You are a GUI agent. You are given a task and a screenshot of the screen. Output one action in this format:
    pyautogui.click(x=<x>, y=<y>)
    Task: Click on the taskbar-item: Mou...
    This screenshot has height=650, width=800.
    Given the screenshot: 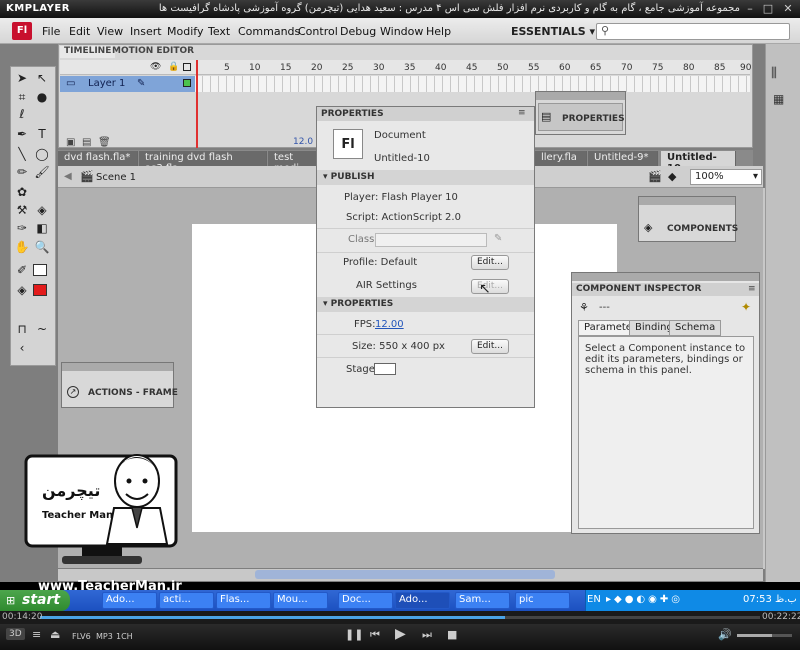 What is the action you would take?
    pyautogui.click(x=300, y=600)
    